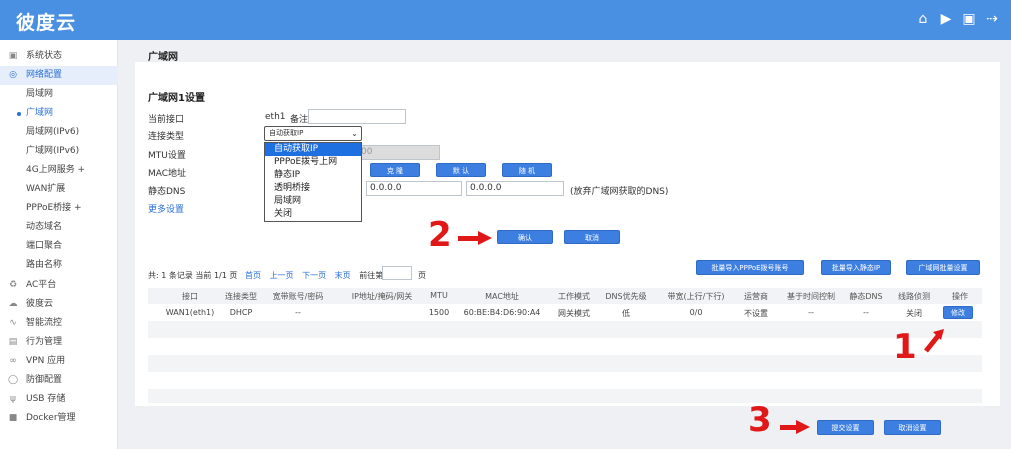  What do you see at coordinates (371, 275) in the screenshot?
I see `pager-goto-label: 前往第` at bounding box center [371, 275].